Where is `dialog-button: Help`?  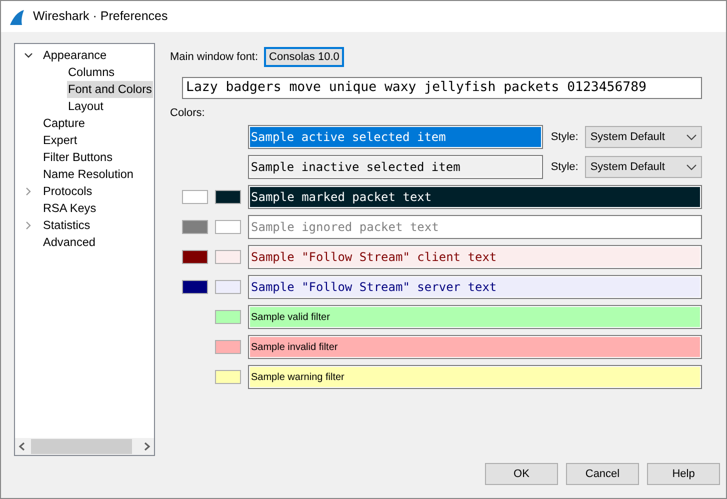
dialog-button: Help is located at coordinates (683, 474).